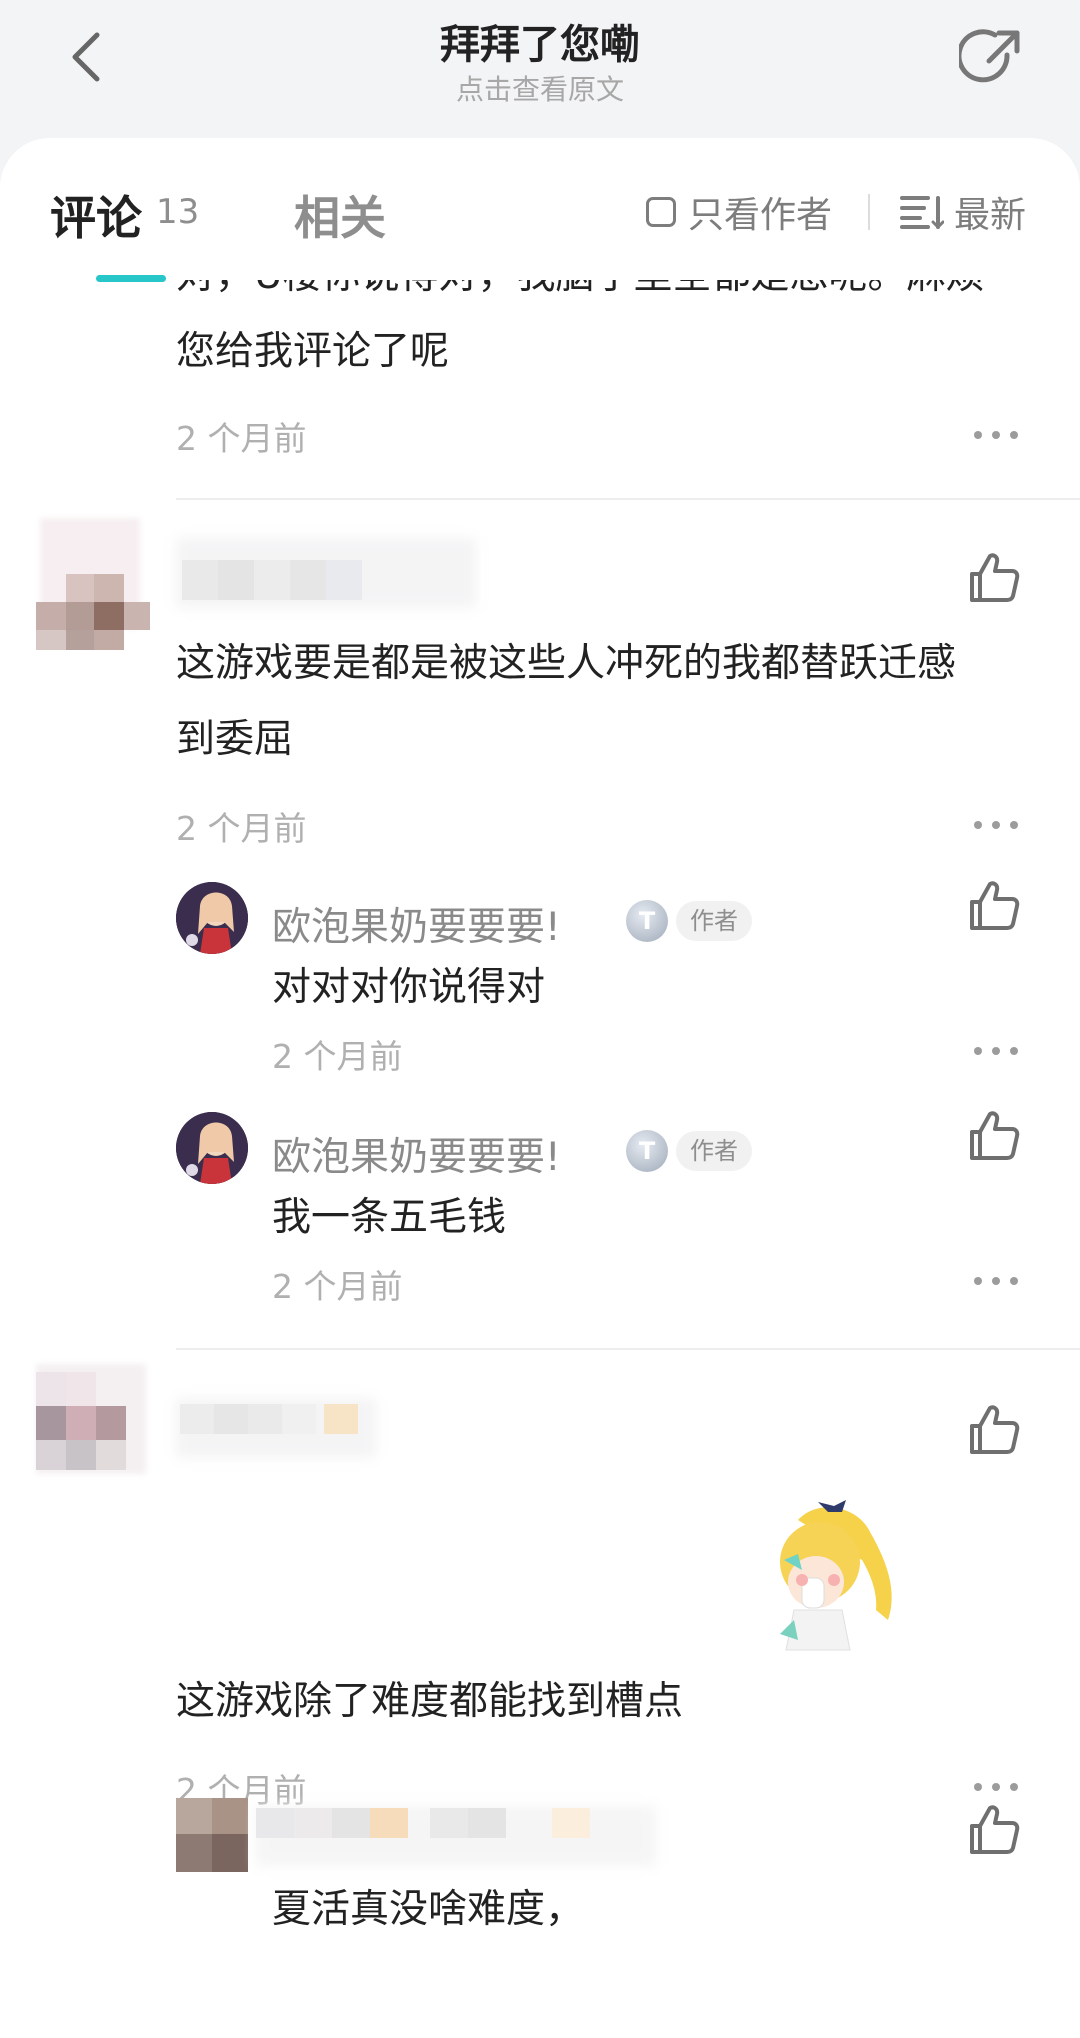 Image resolution: width=1080 pixels, height=2038 pixels. I want to click on reply-text: 夏活真没啥难度，, so click(428, 1909).